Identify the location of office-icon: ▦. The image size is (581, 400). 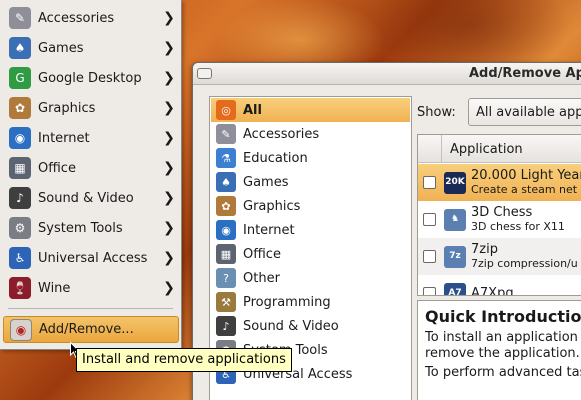
(20, 168).